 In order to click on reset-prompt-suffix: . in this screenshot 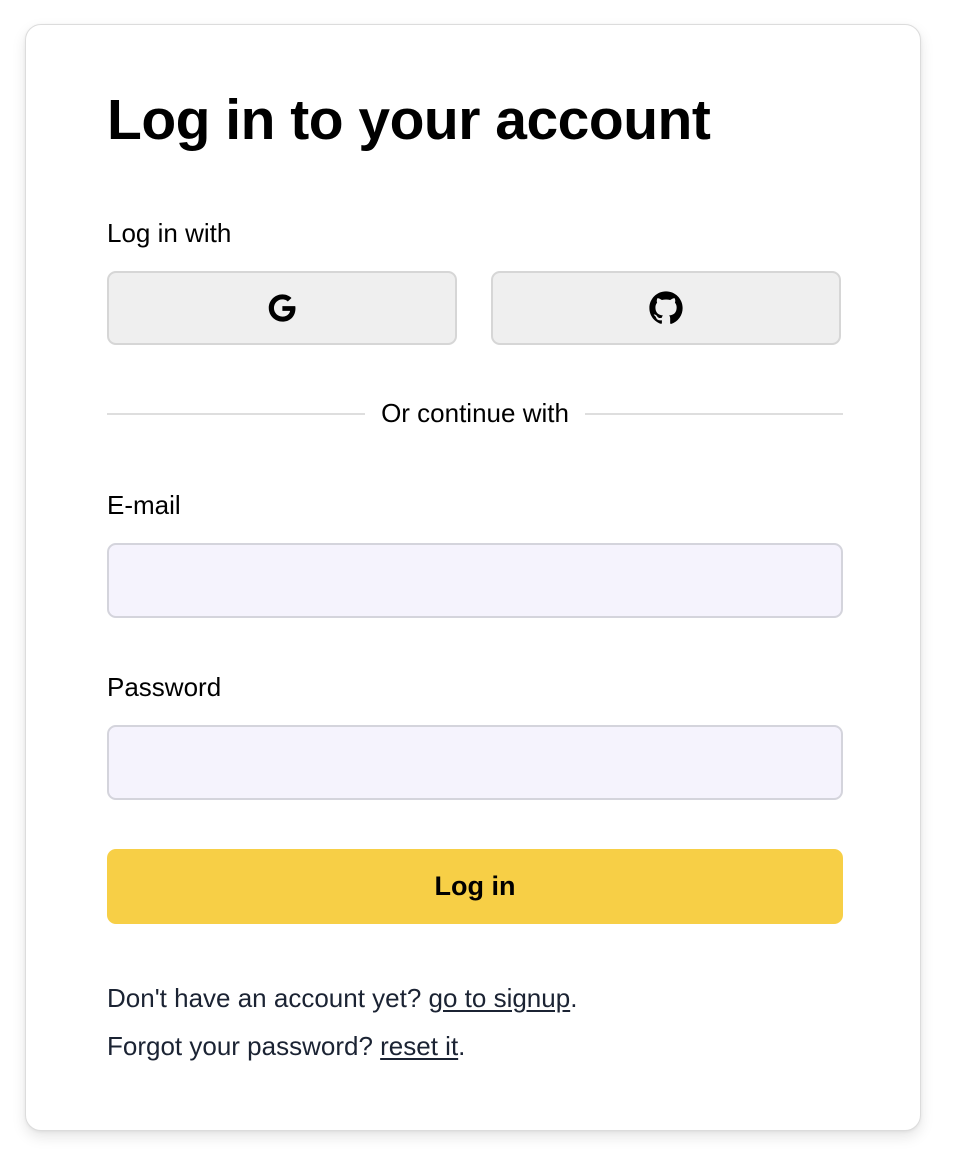, I will do `click(462, 1046)`.